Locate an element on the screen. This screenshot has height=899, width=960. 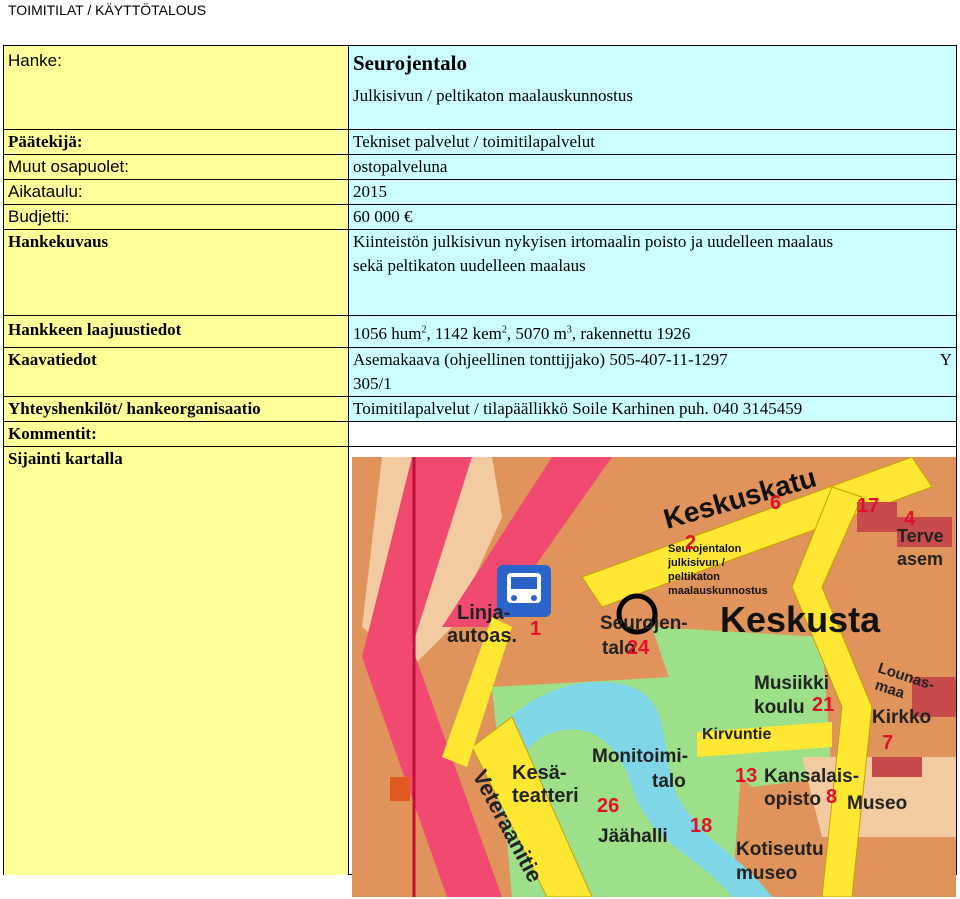
laajuus-rakennettu: , rakennettu 1926 is located at coordinates (631, 333).